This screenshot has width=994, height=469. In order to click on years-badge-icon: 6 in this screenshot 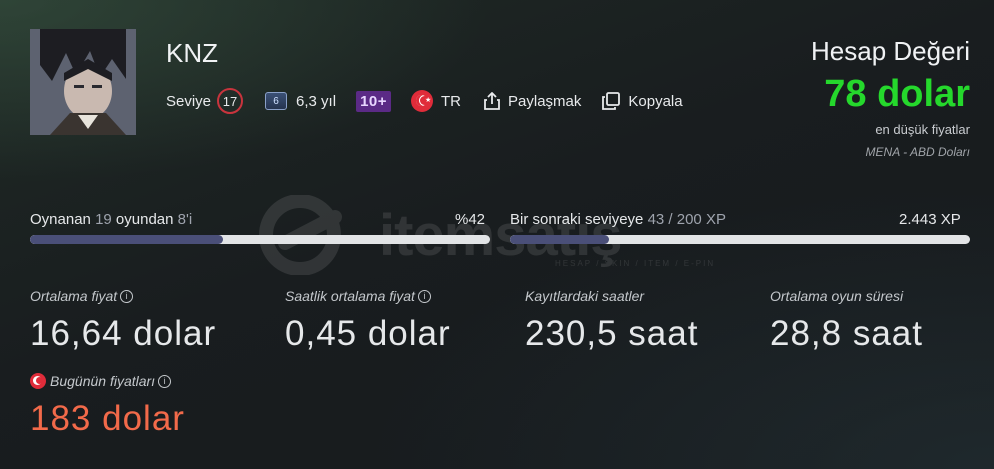, I will do `click(276, 101)`.